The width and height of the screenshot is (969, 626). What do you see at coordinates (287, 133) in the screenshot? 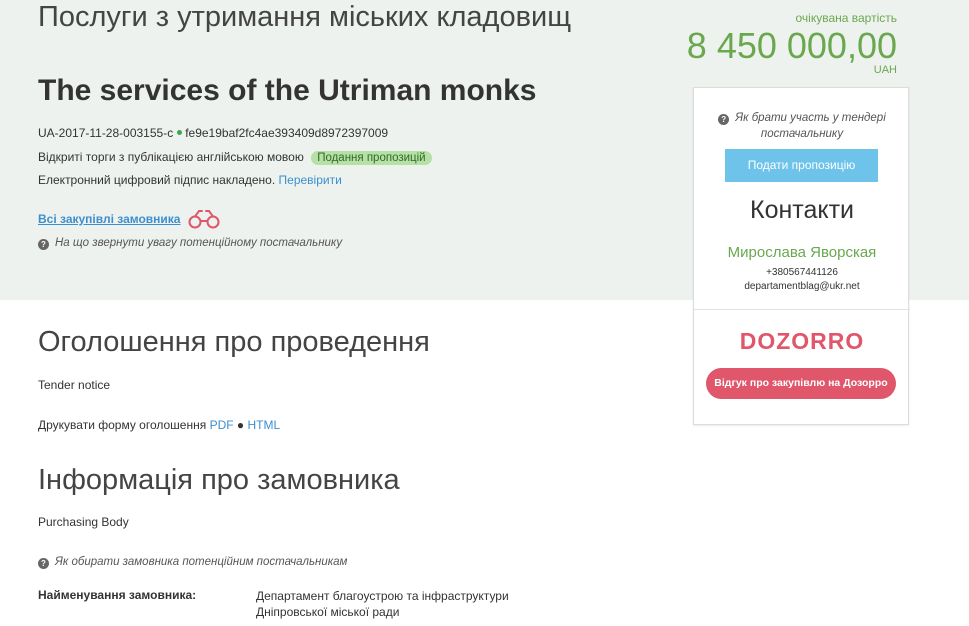
I see `tender-hash: fe9e19baf2fc4ae393409d8972397009` at bounding box center [287, 133].